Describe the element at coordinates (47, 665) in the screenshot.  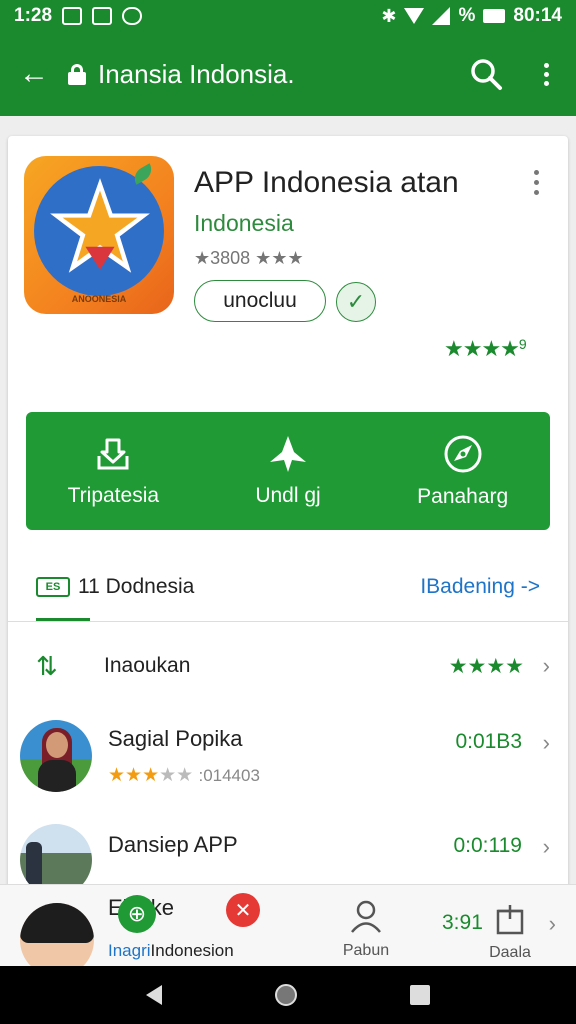
I see `sort-icon: ⇅` at that location.